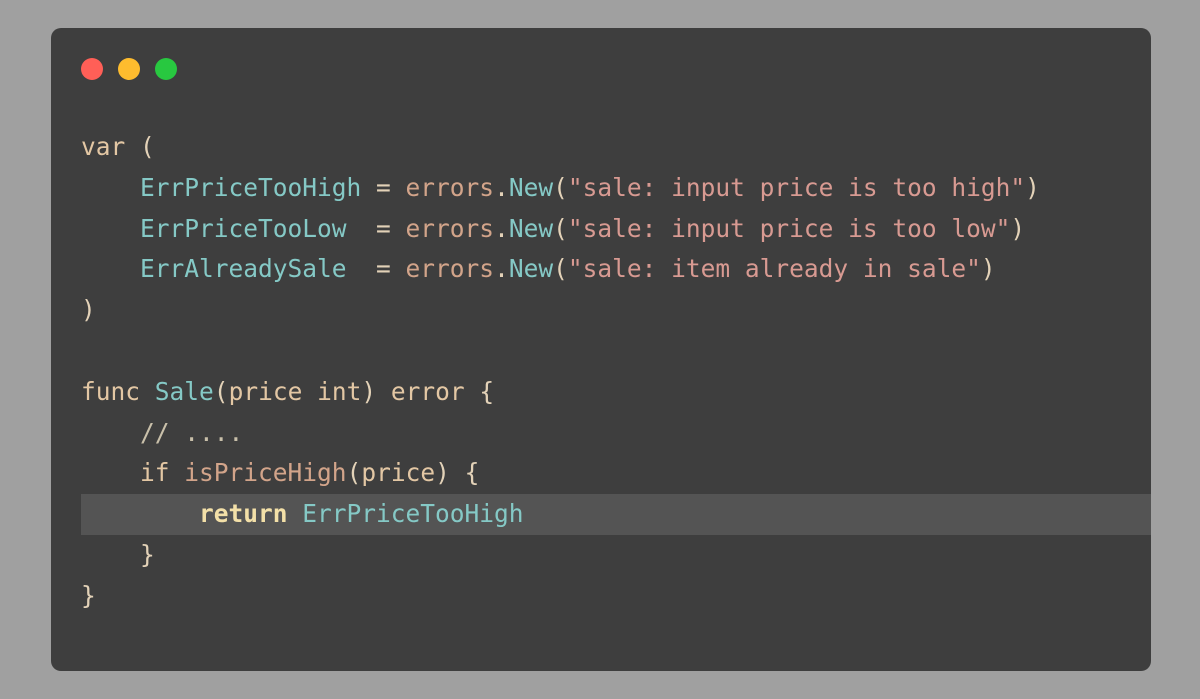 This screenshot has width=1200, height=699. What do you see at coordinates (774, 269) in the screenshot?
I see `string-literal: "sale: item already in sale"` at bounding box center [774, 269].